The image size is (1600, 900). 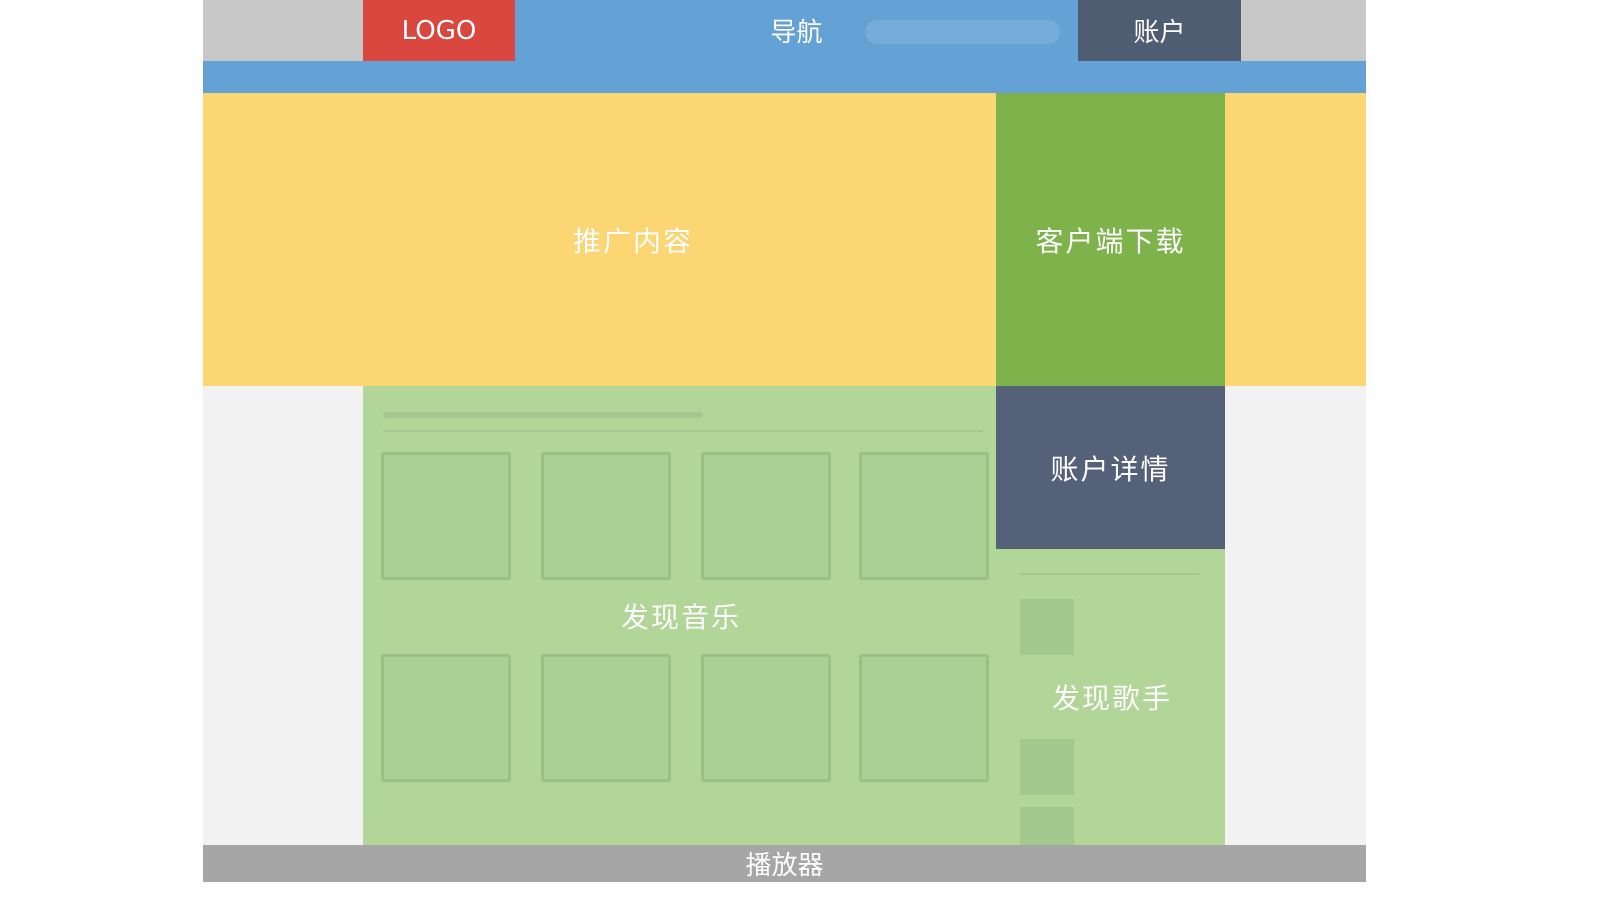 I want to click on logo-label: LOGO, so click(x=439, y=30).